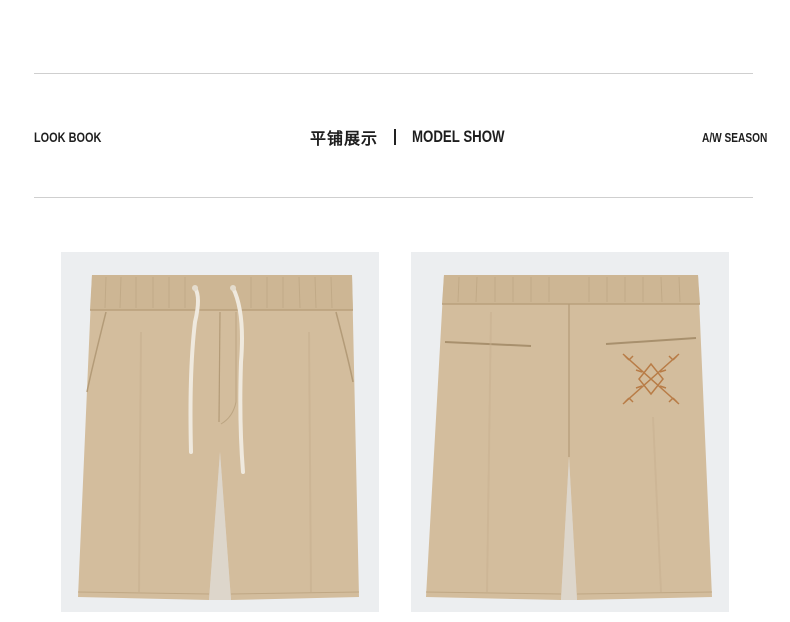 The height and width of the screenshot is (622, 790). Describe the element at coordinates (395, 137) in the screenshot. I see `title-separator` at that location.